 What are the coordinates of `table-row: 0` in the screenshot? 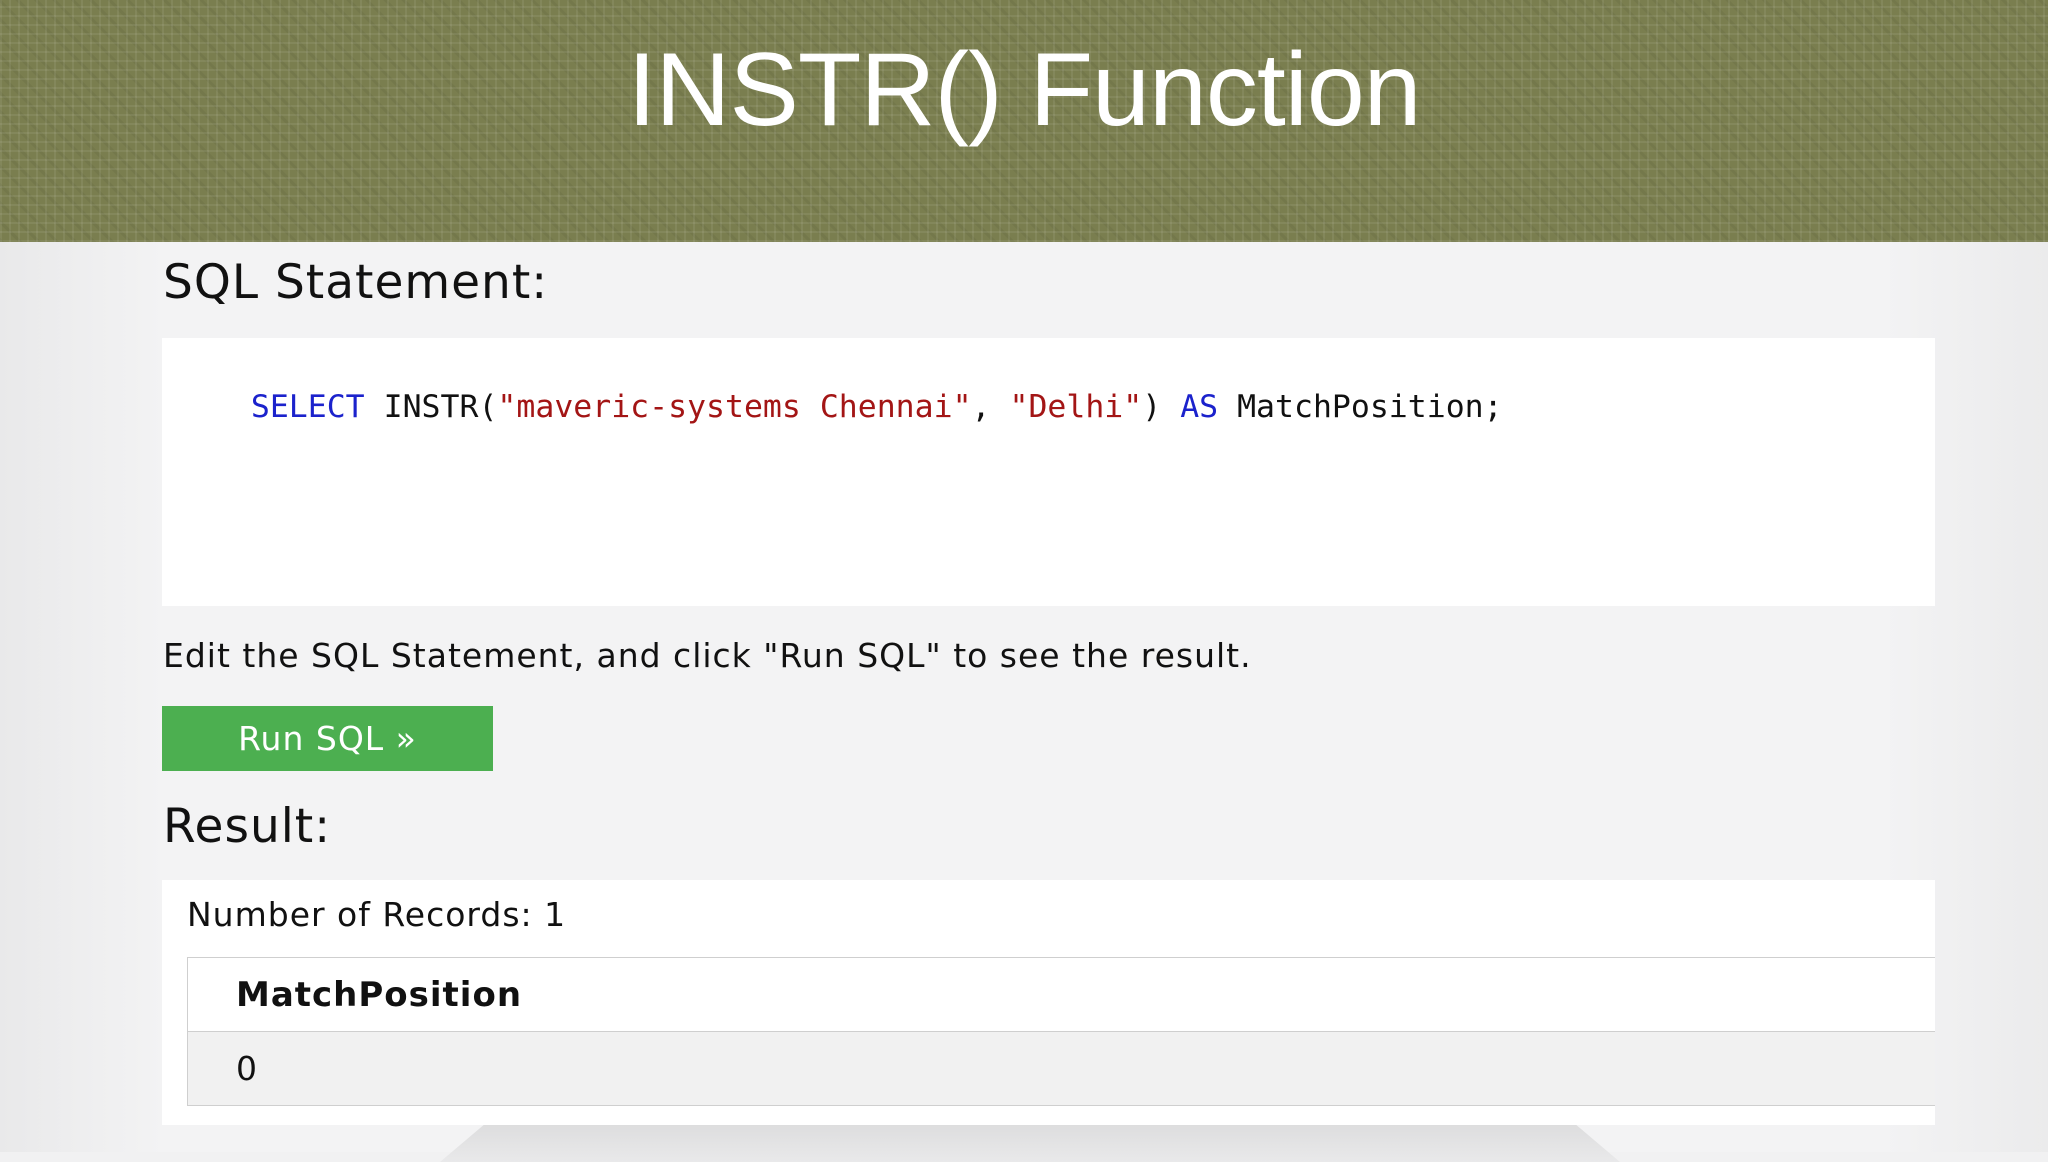 It's located at (1061, 1068).